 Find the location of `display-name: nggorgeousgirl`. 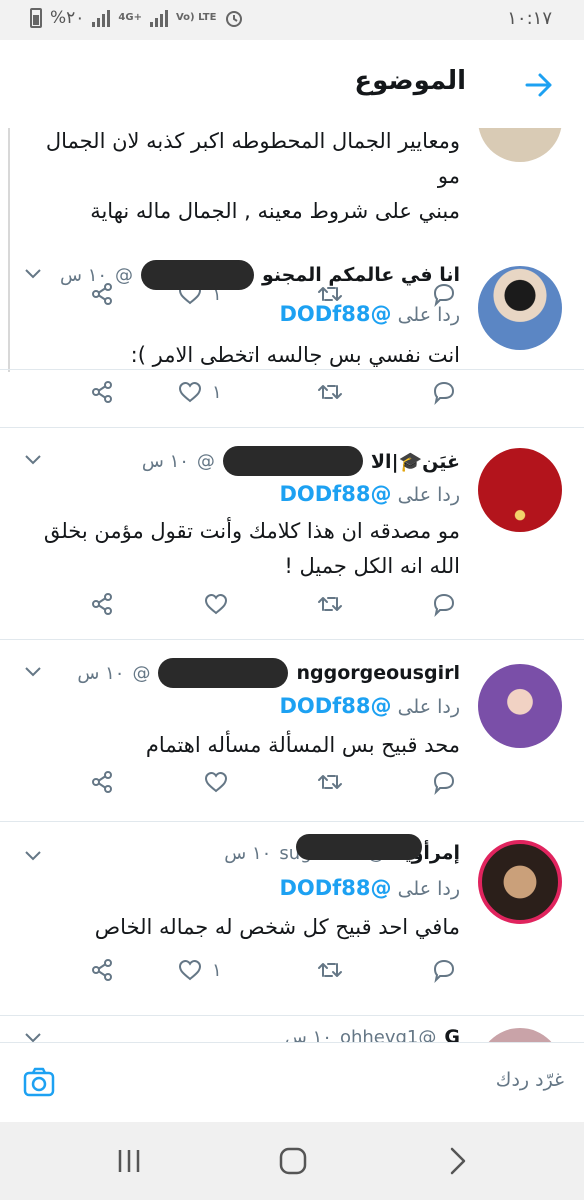

display-name: nggorgeousgirl is located at coordinates (378, 673).